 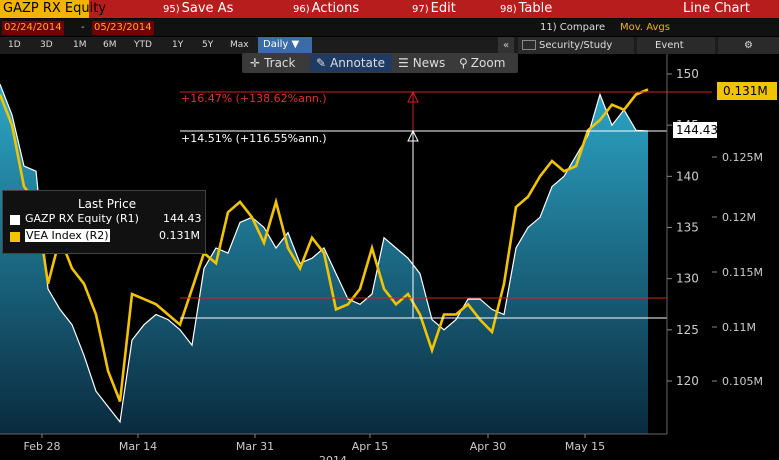 I want to click on edit-menu: 97) Edit, so click(x=434, y=9).